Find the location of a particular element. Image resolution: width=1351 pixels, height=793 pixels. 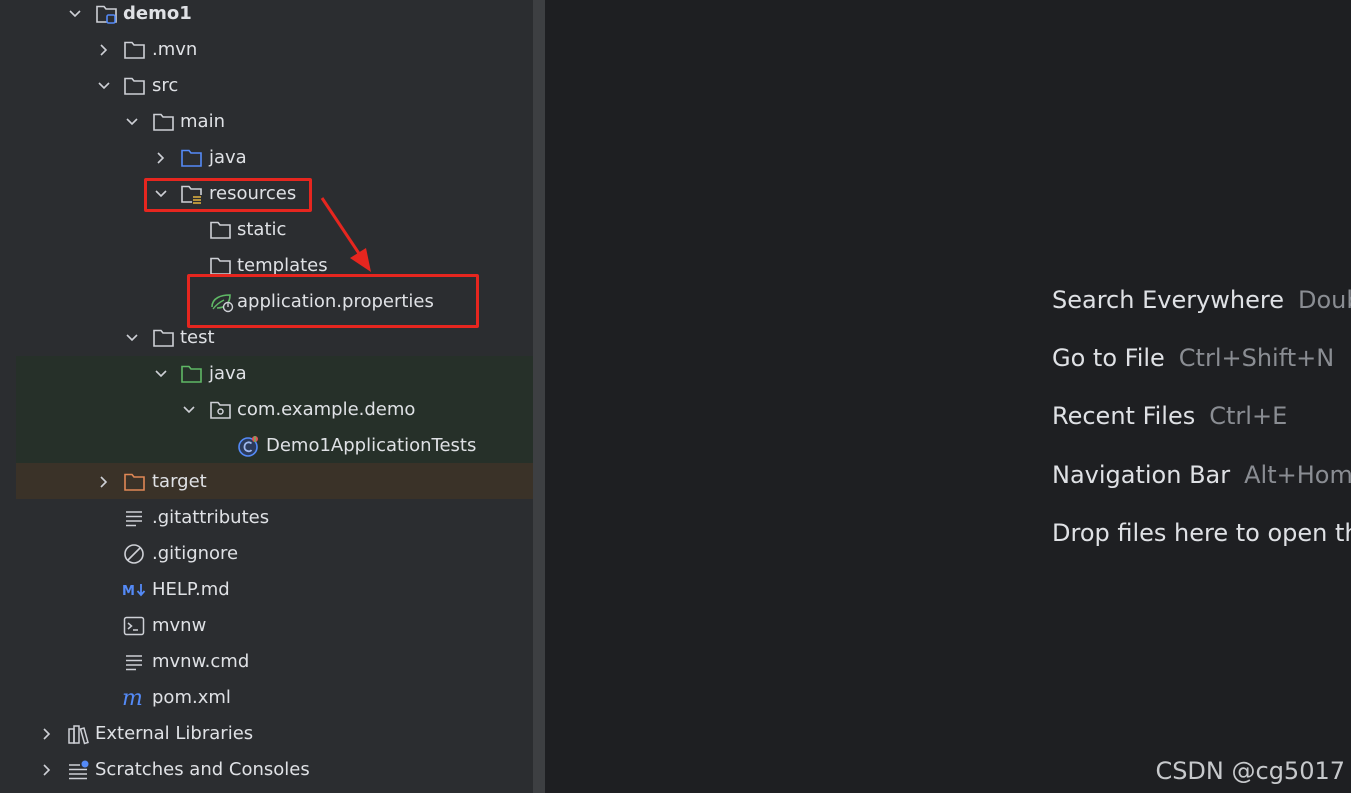

hint-search-everywhere: Search Everywhere Double Shift is located at coordinates (1201, 300).